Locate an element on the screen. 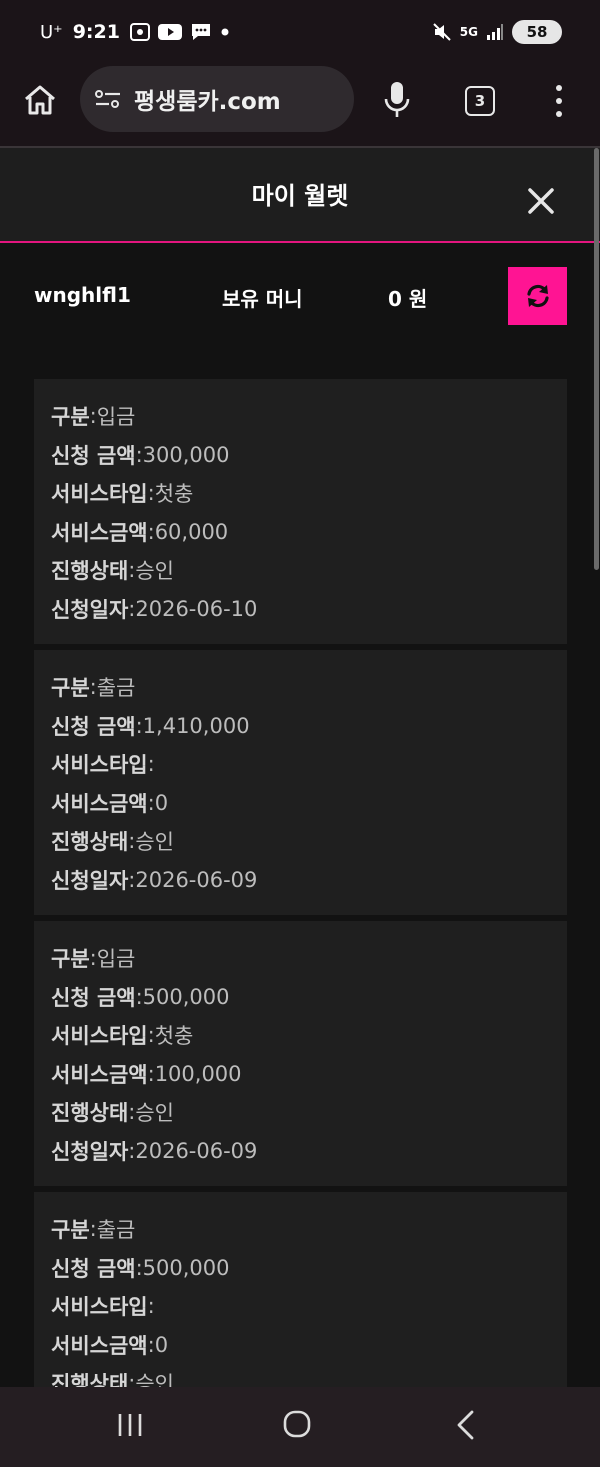 Image resolution: width=600 pixels, height=1467 pixels. tx-date-row: 신청일자:2026-06-10 is located at coordinates (300, 609).